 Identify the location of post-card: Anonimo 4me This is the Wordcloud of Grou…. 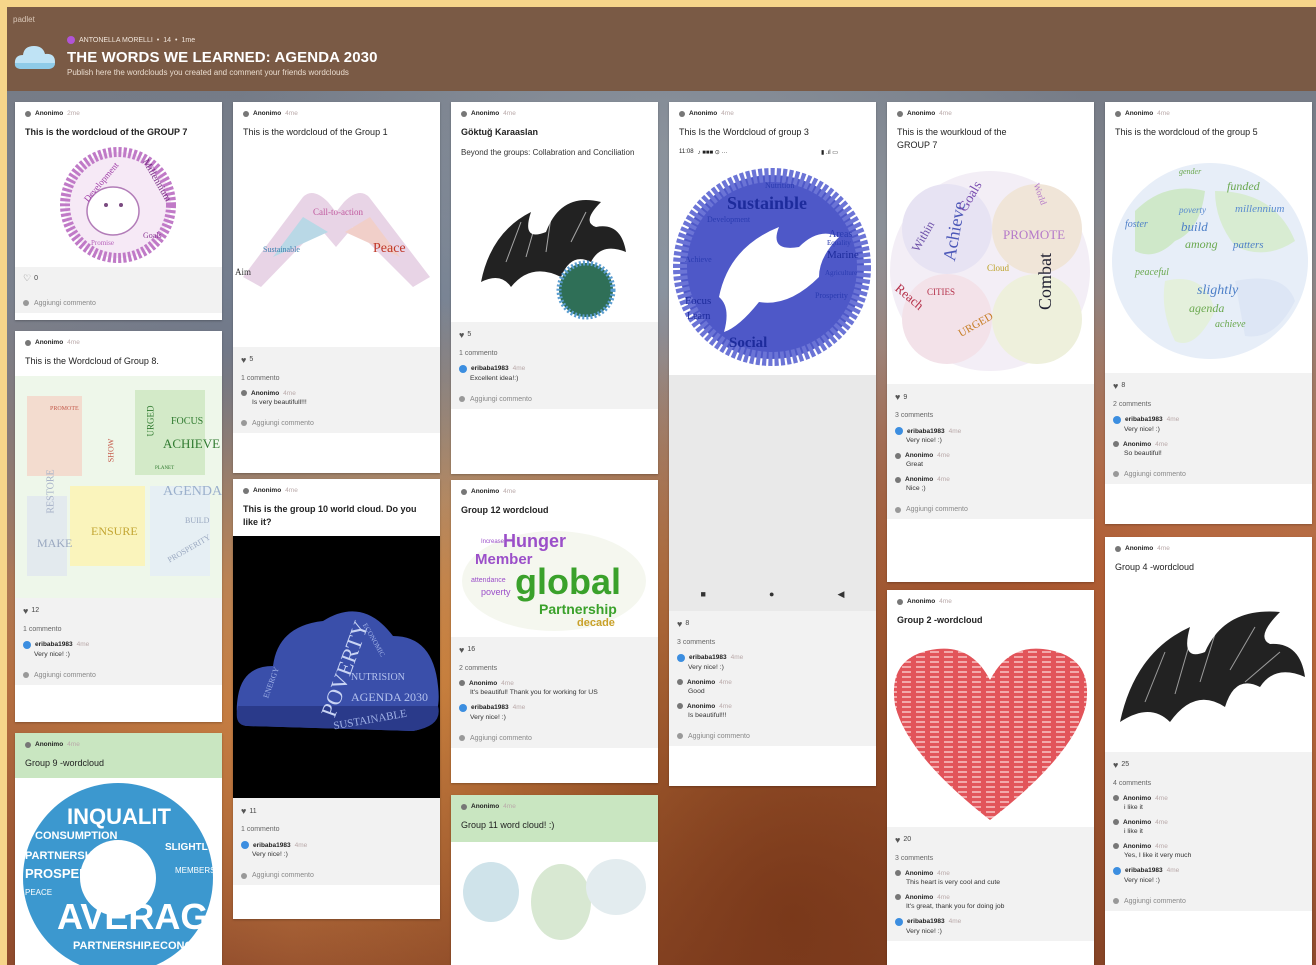
(118, 526).